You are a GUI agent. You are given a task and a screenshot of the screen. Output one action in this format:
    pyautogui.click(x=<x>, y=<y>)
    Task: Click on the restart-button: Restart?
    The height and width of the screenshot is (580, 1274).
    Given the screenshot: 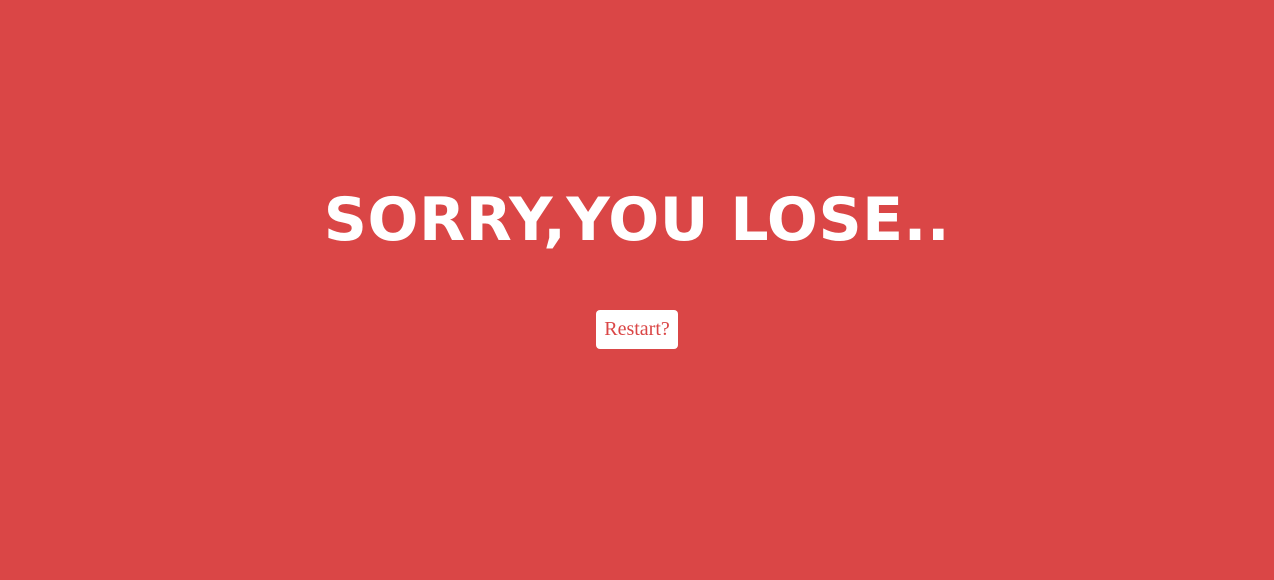 What is the action you would take?
    pyautogui.click(x=637, y=329)
    